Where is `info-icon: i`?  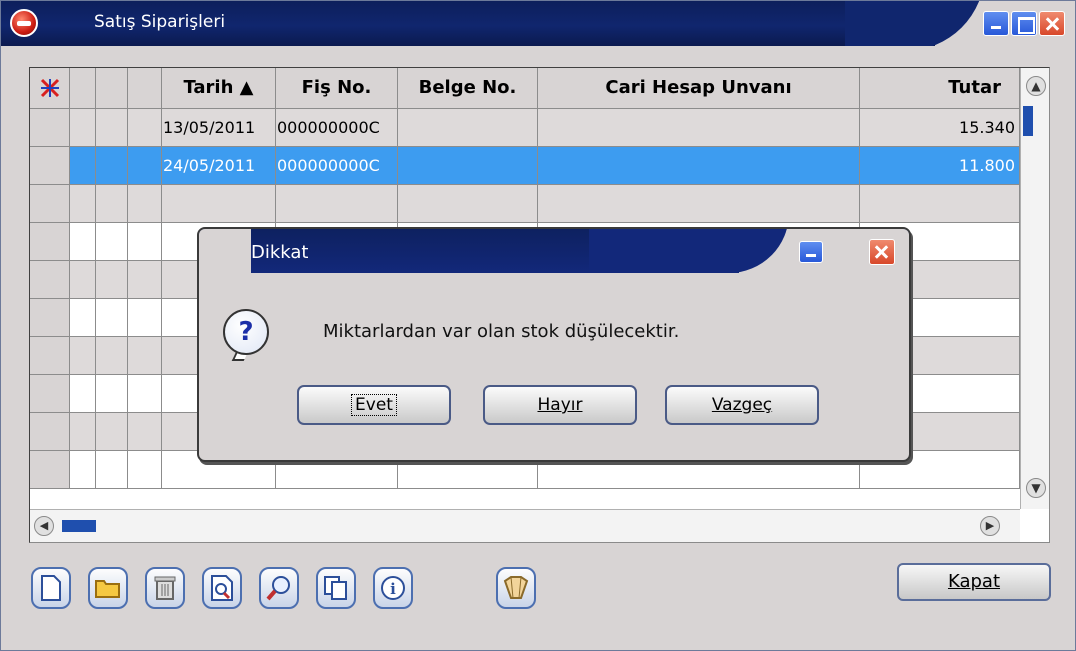
info-icon: i is located at coordinates (393, 588).